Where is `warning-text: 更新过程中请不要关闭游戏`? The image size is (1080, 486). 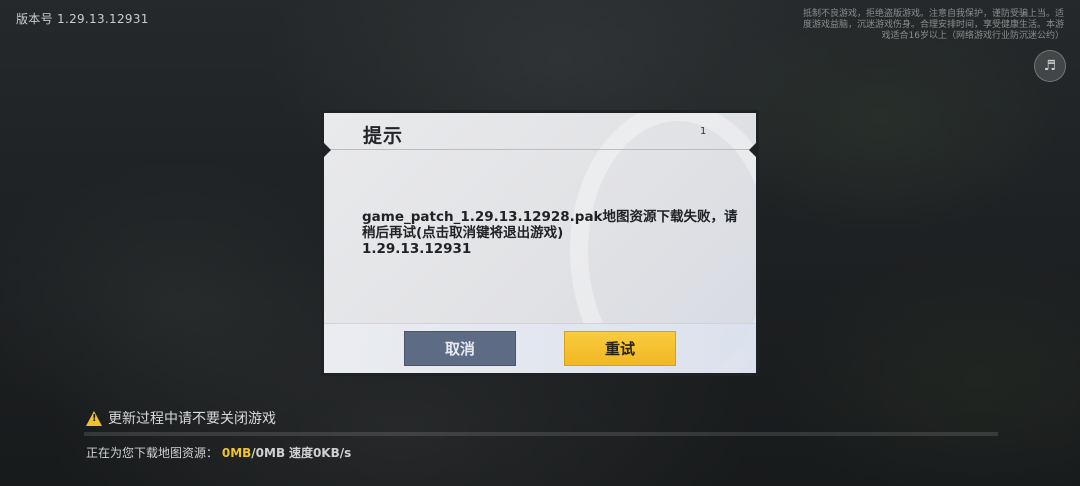
warning-text: 更新过程中请不要关闭游戏 is located at coordinates (192, 419).